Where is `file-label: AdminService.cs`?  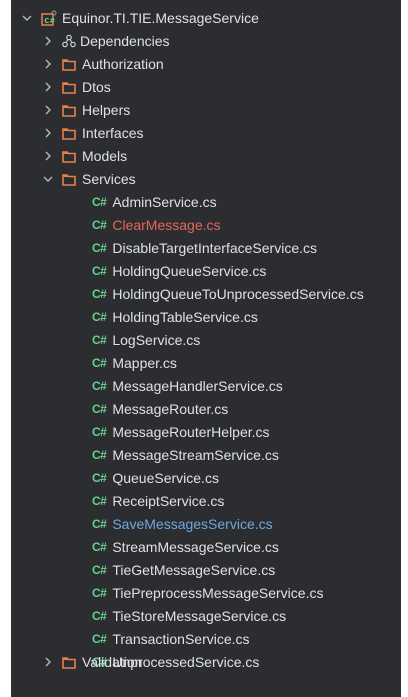
file-label: AdminService.cs is located at coordinates (164, 201).